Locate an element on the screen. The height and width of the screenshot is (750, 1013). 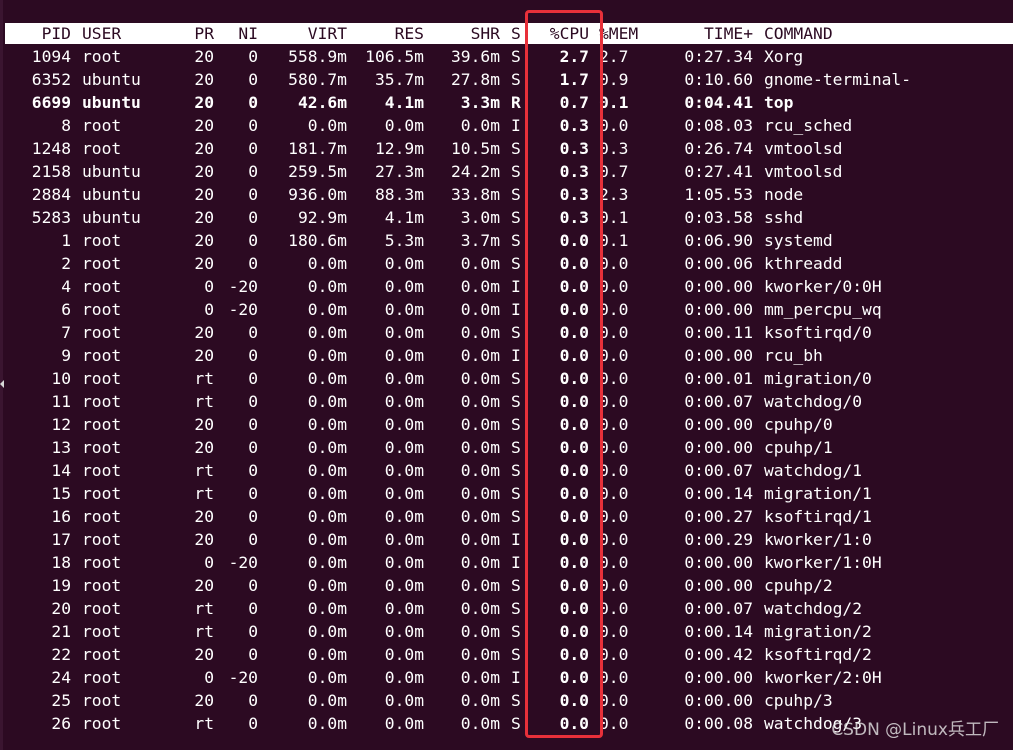
process-shr: 27.8m is located at coordinates (475, 79).